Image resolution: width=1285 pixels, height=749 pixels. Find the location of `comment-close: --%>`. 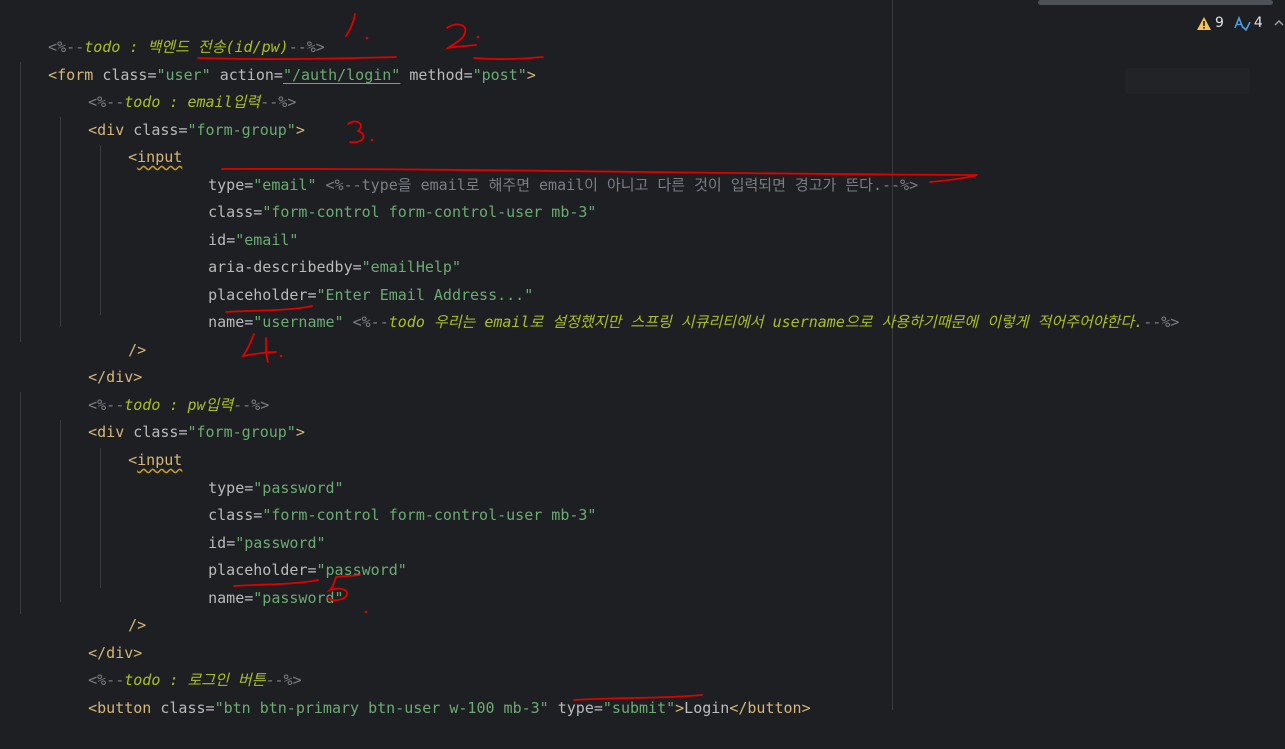

comment-close: --%> is located at coordinates (1161, 322).